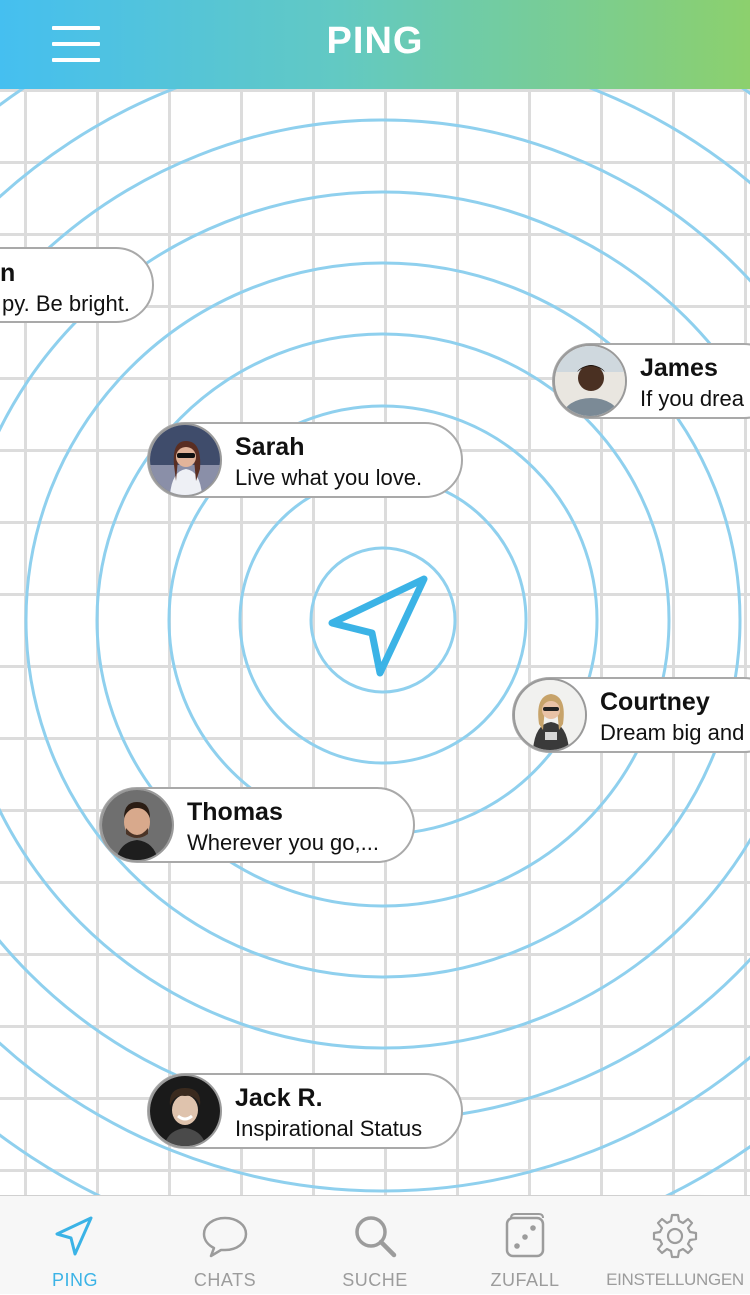  Describe the element at coordinates (66, 303) in the screenshot. I see `user-status: py. Be bright.` at that location.